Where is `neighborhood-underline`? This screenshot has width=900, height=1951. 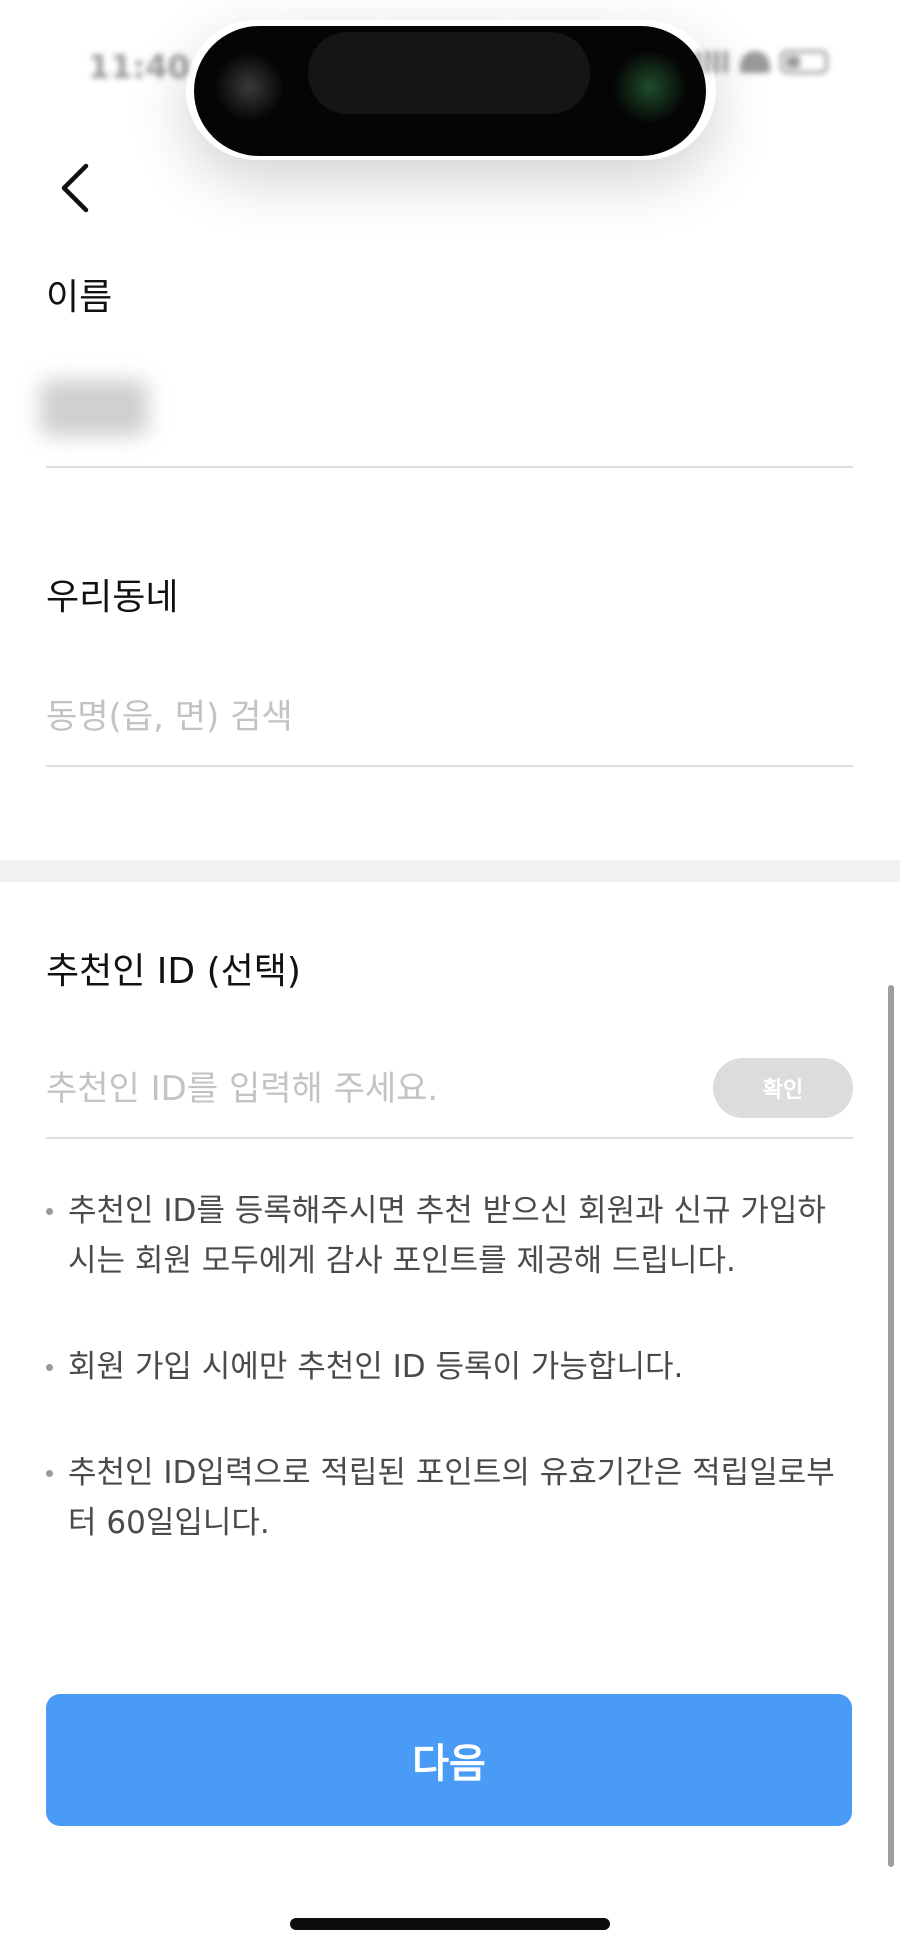
neighborhood-underline is located at coordinates (449, 766).